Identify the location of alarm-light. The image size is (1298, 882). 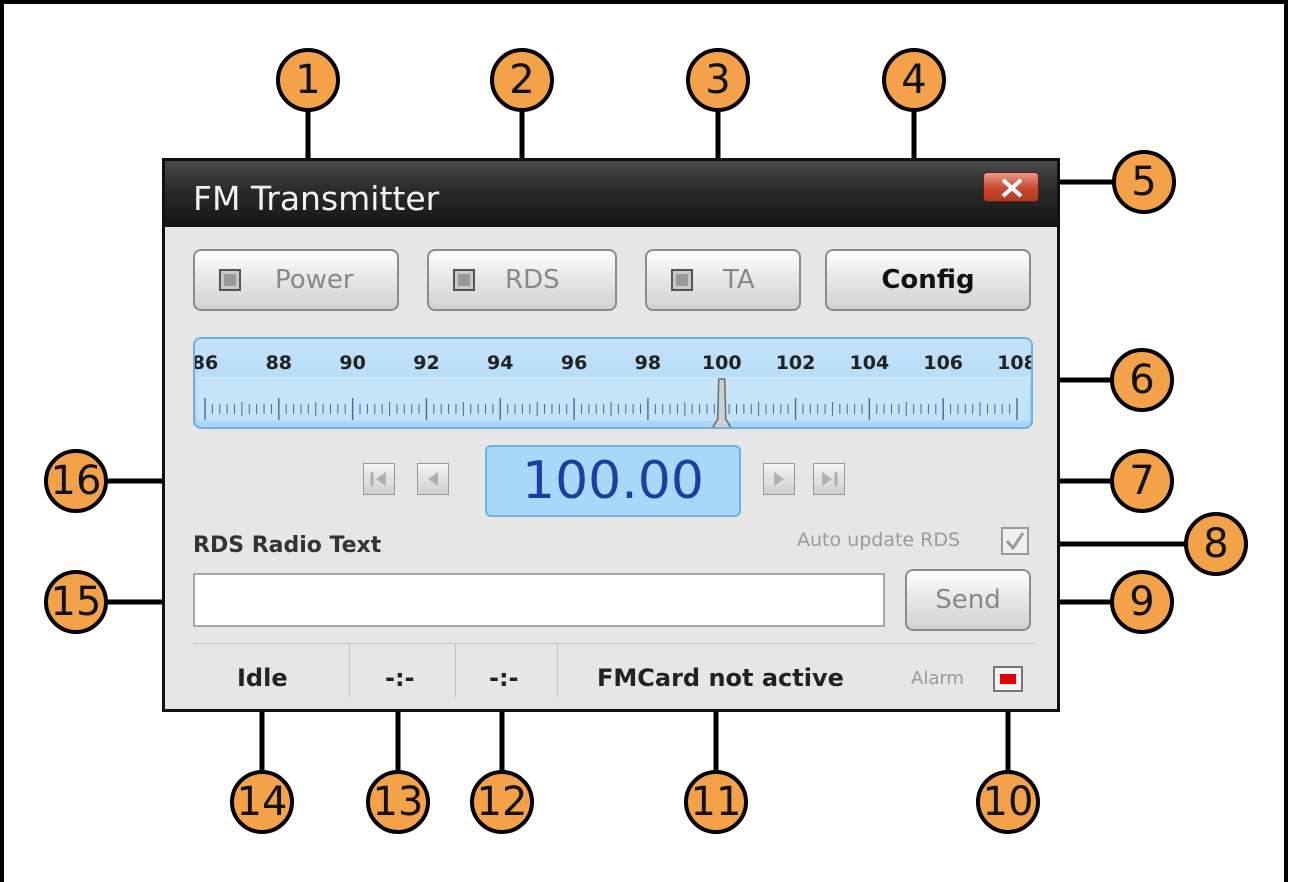
(1008, 679).